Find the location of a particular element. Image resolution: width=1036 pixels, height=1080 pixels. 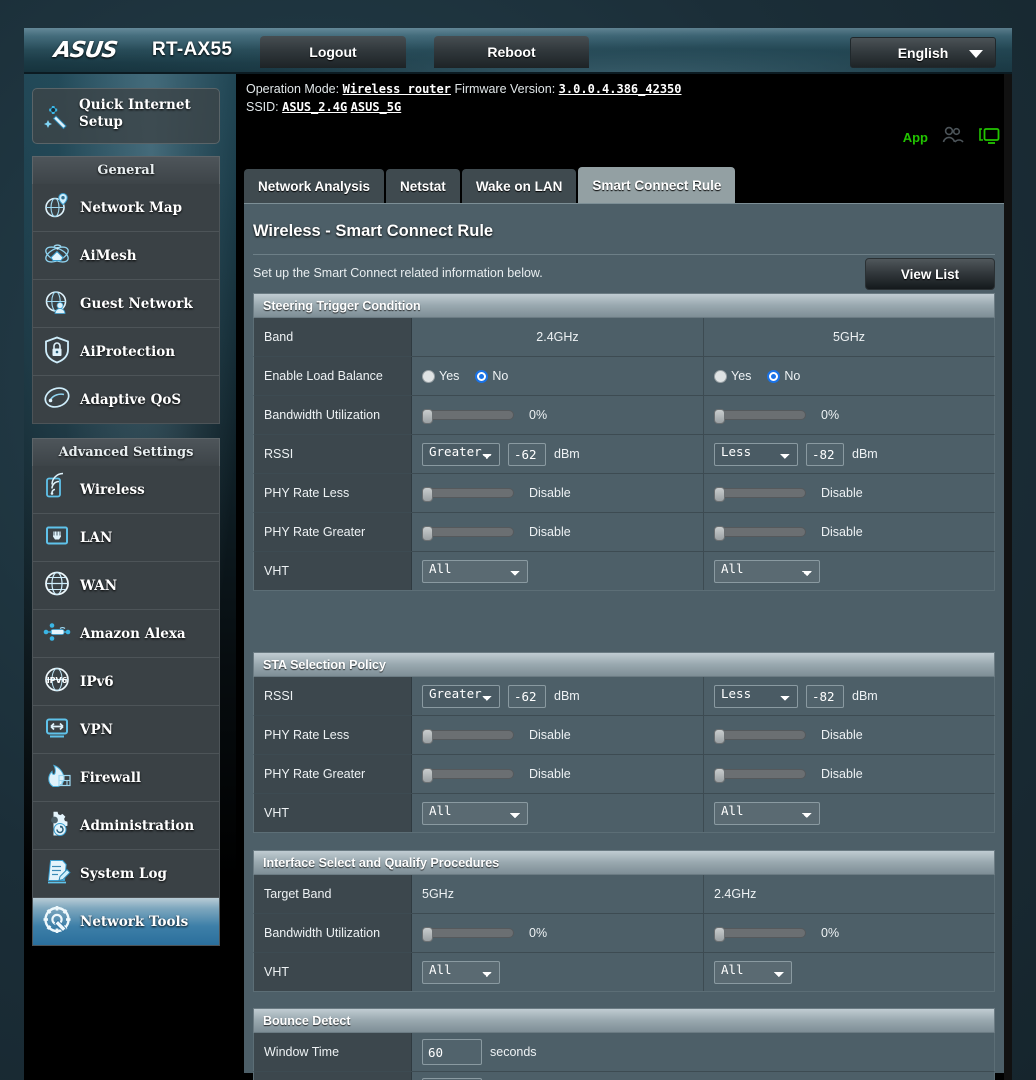

radio-label: Yes is located at coordinates (449, 376).